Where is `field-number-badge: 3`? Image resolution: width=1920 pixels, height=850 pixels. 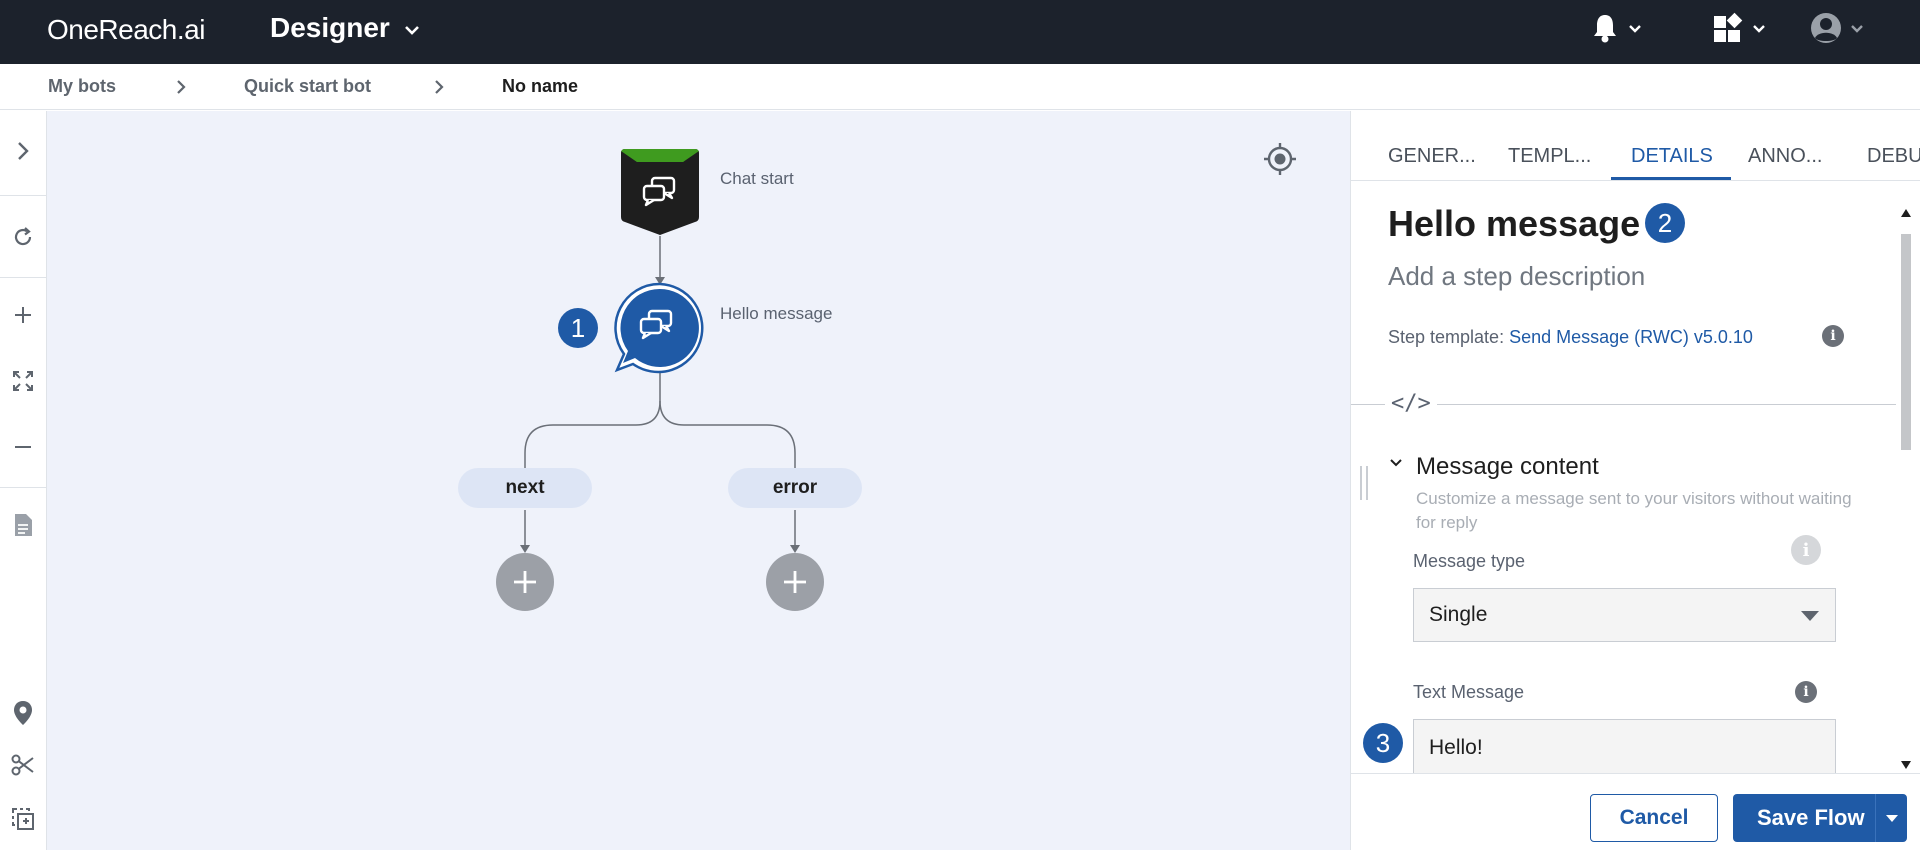 field-number-badge: 3 is located at coordinates (1383, 743).